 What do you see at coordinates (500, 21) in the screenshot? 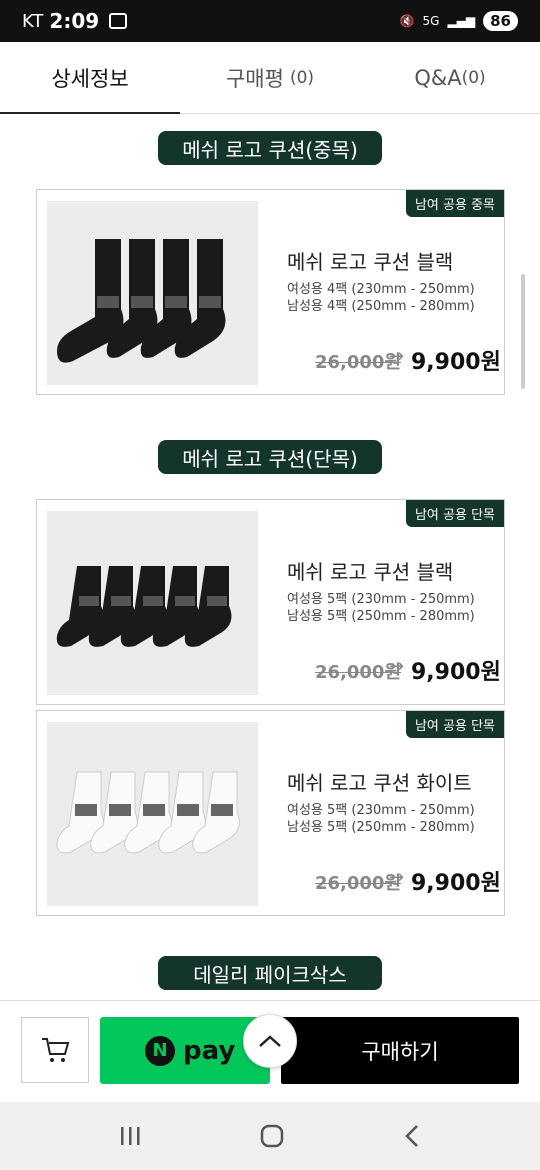
I see `battery-level: 86` at bounding box center [500, 21].